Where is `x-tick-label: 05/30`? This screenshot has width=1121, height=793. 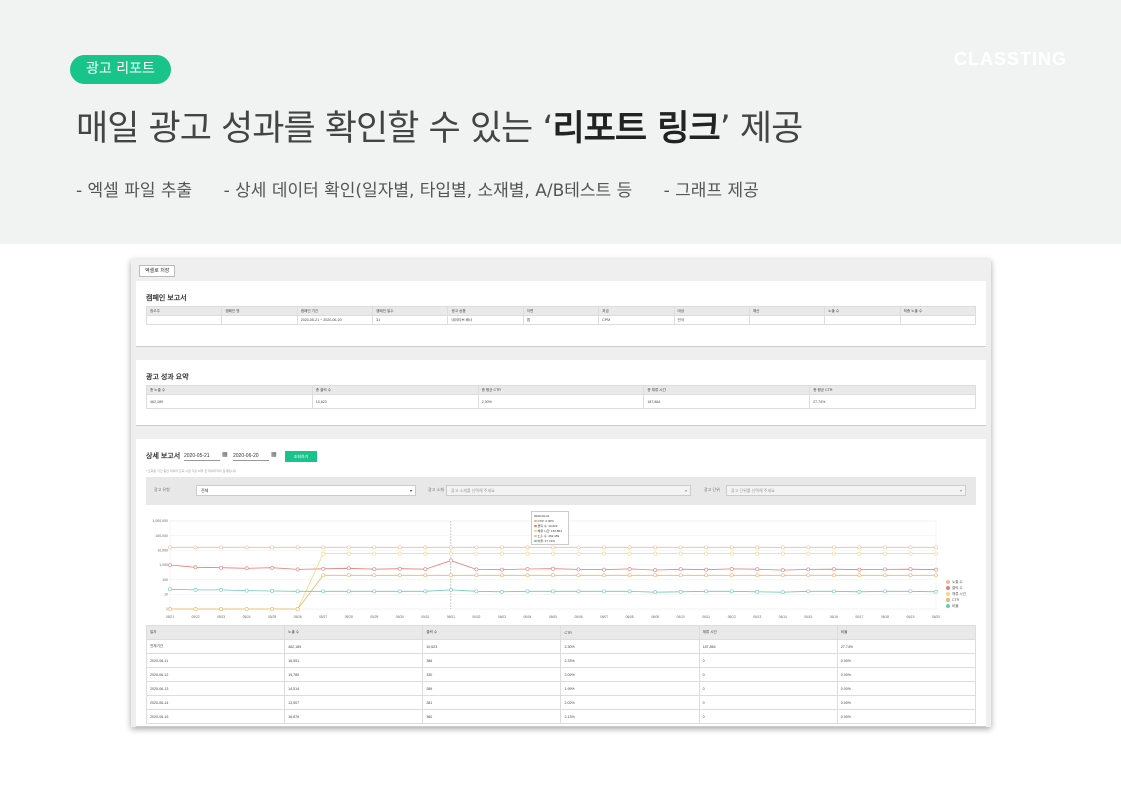
x-tick-label: 05/30 is located at coordinates (400, 617).